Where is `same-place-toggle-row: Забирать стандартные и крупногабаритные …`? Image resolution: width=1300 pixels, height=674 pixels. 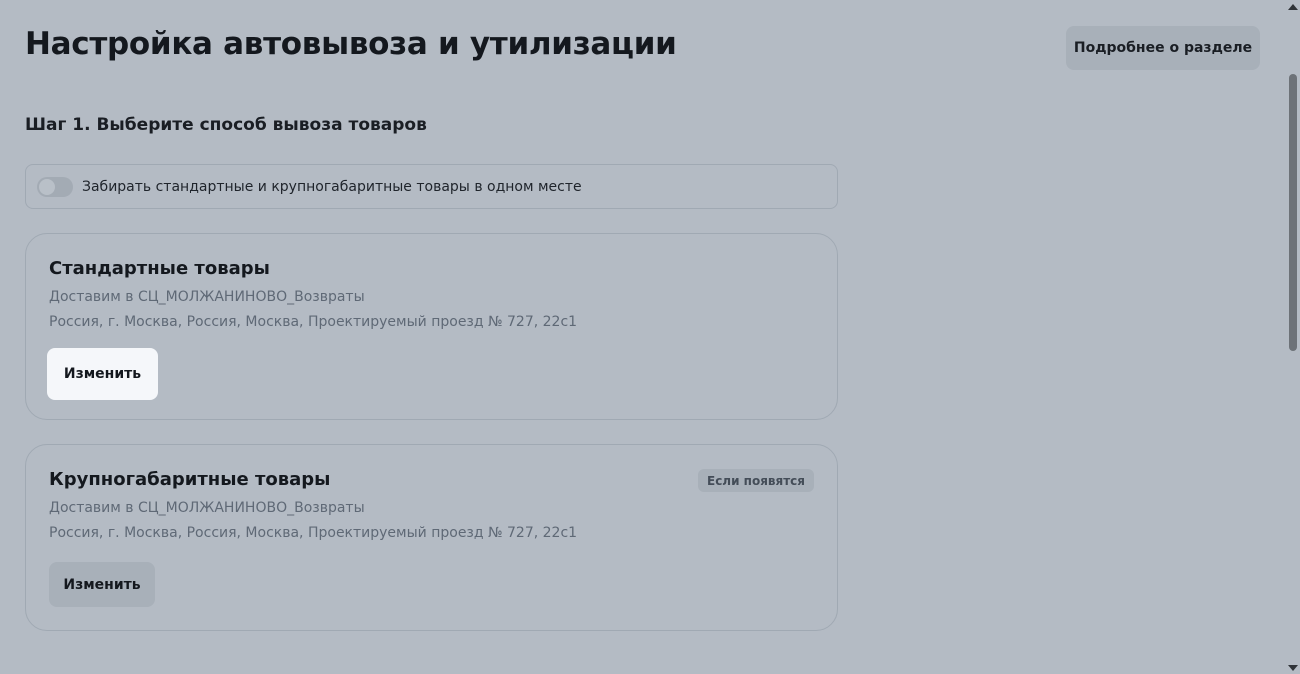 same-place-toggle-row: Забирать стандартные и крупногабаритные … is located at coordinates (431, 186).